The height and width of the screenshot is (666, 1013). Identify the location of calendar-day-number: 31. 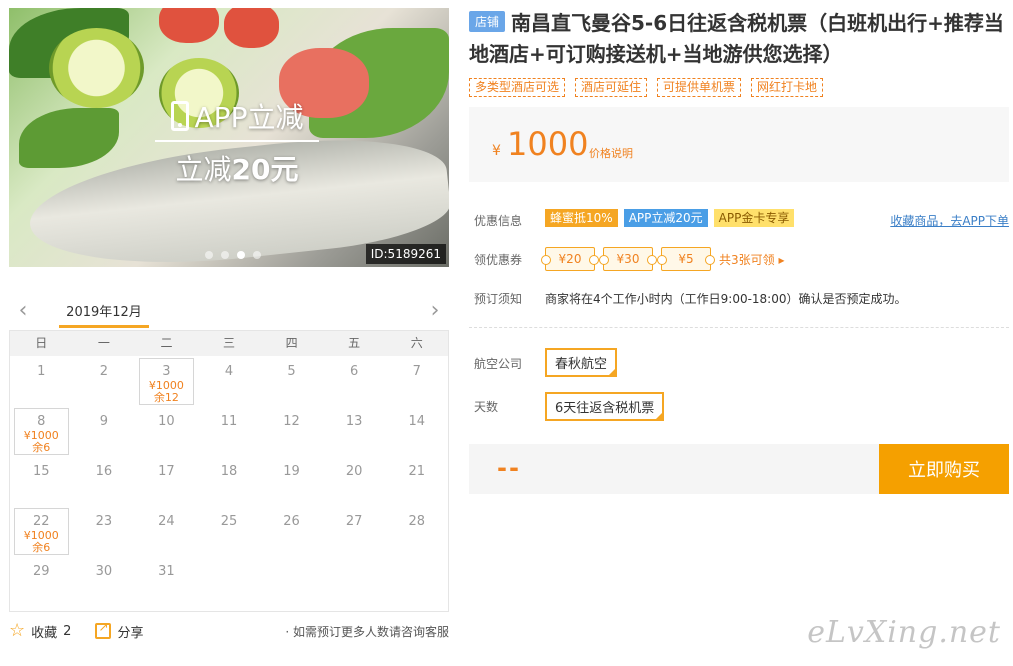
(166, 571).